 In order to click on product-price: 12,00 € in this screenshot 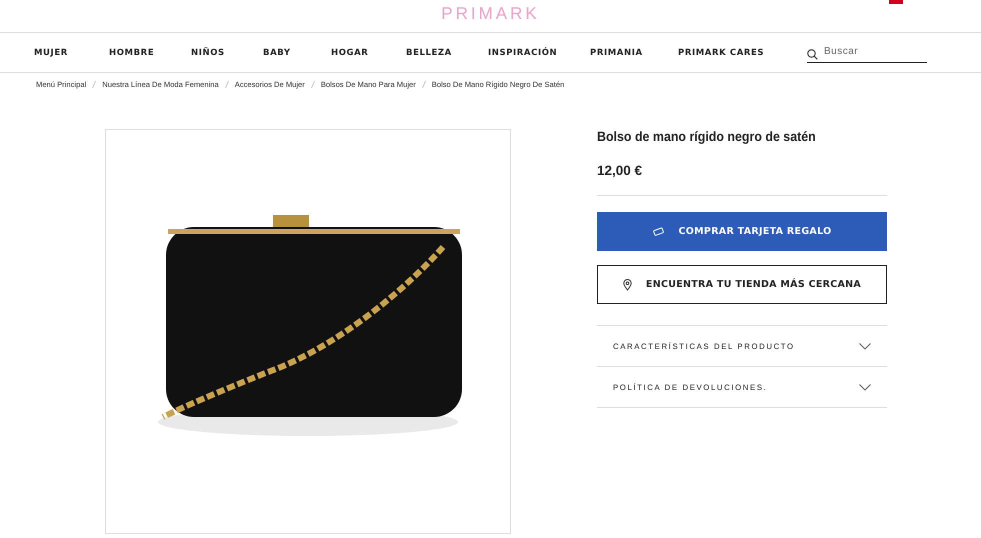, I will do `click(620, 170)`.